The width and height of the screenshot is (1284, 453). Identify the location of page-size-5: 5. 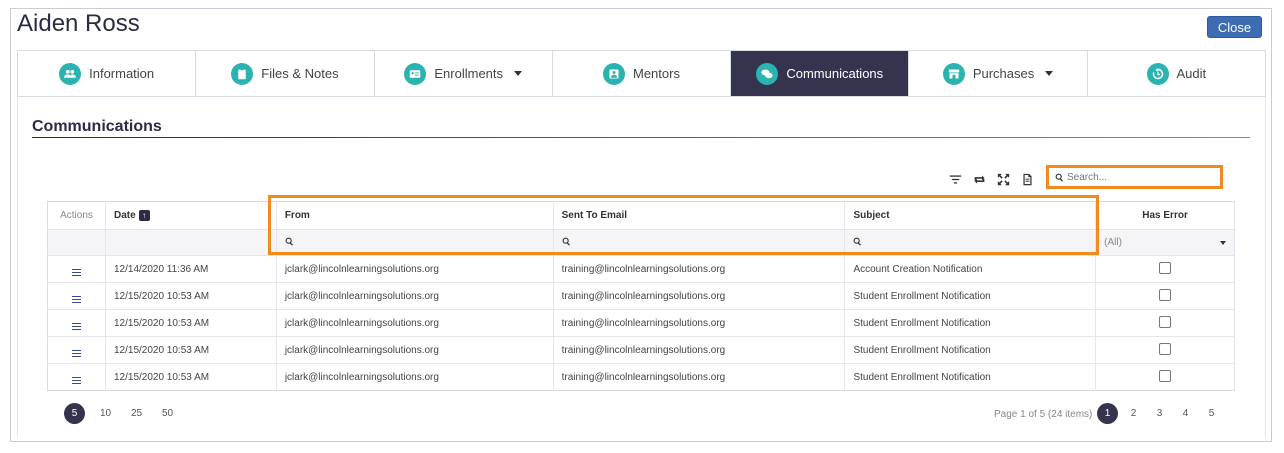
(74, 413).